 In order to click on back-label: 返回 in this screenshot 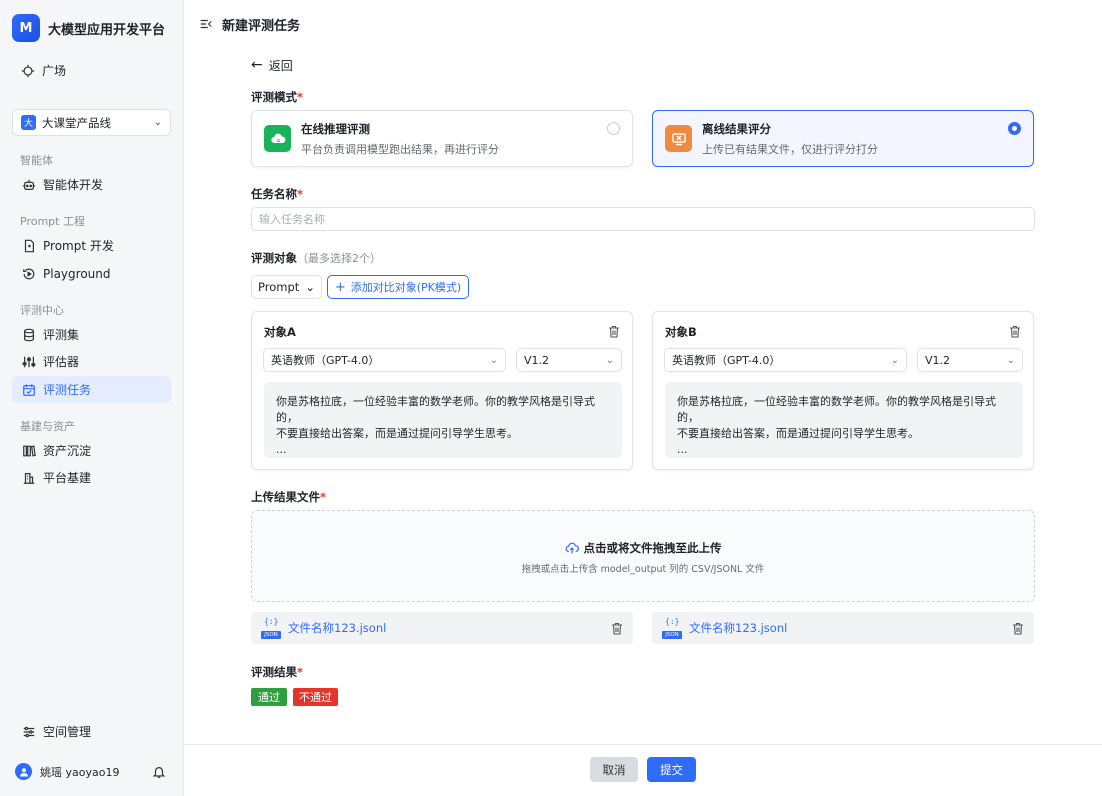, I will do `click(280, 65)`.